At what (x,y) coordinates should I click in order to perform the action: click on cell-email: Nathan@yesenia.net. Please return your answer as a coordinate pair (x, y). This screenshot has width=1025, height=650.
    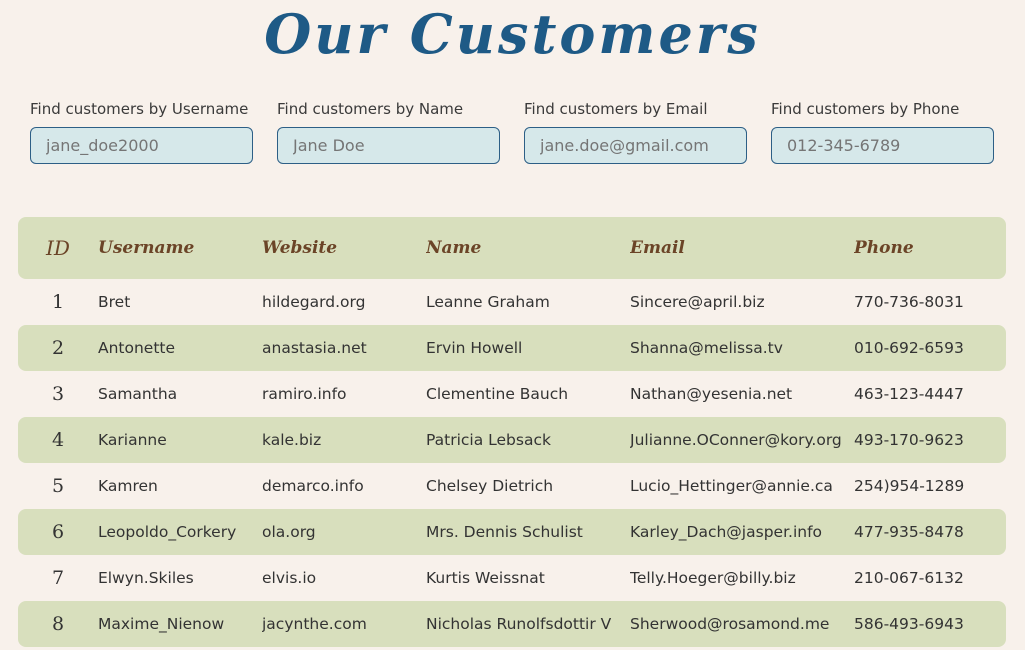
    Looking at the image, I should click on (711, 394).